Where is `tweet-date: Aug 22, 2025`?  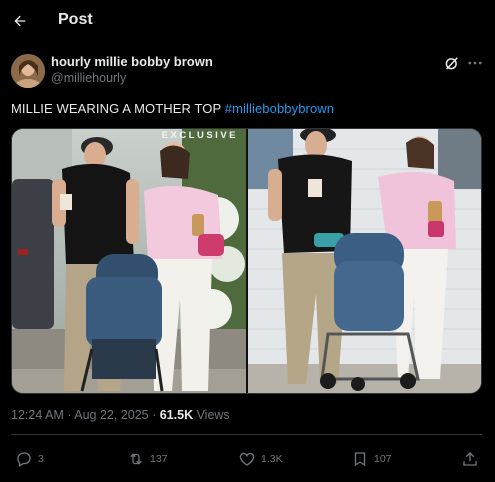 tweet-date: Aug 22, 2025 is located at coordinates (111, 415).